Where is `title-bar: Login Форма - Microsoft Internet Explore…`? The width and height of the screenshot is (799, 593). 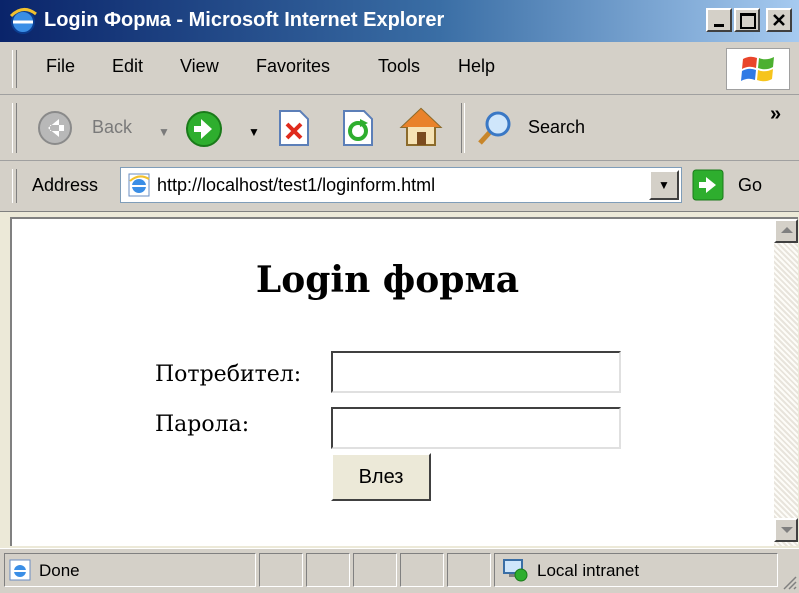 title-bar: Login Форма - Microsoft Internet Explore… is located at coordinates (399, 21).